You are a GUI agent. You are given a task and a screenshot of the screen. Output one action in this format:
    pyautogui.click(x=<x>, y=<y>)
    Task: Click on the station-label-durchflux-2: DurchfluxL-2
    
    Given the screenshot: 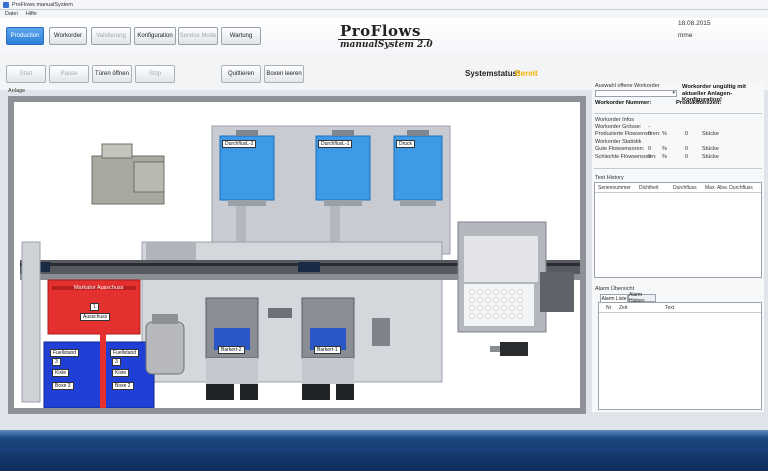 What is the action you would take?
    pyautogui.click(x=239, y=144)
    